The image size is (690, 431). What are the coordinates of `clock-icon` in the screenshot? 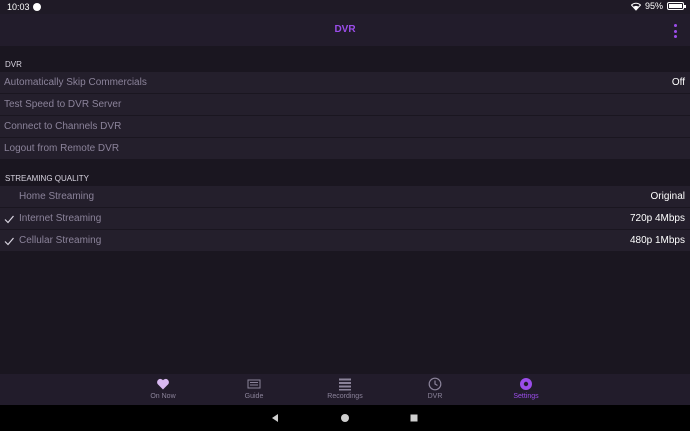 It's located at (435, 384).